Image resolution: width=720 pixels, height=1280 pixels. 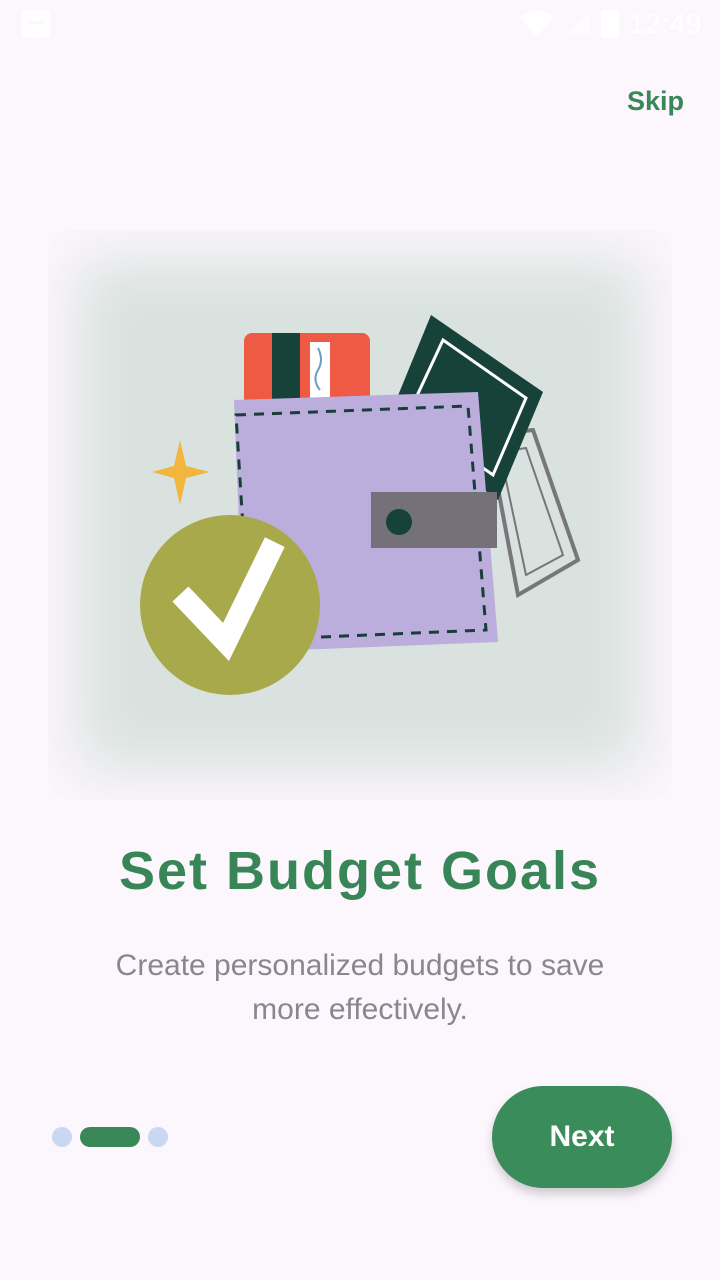 I want to click on next-button: Next, so click(x=582, y=1137).